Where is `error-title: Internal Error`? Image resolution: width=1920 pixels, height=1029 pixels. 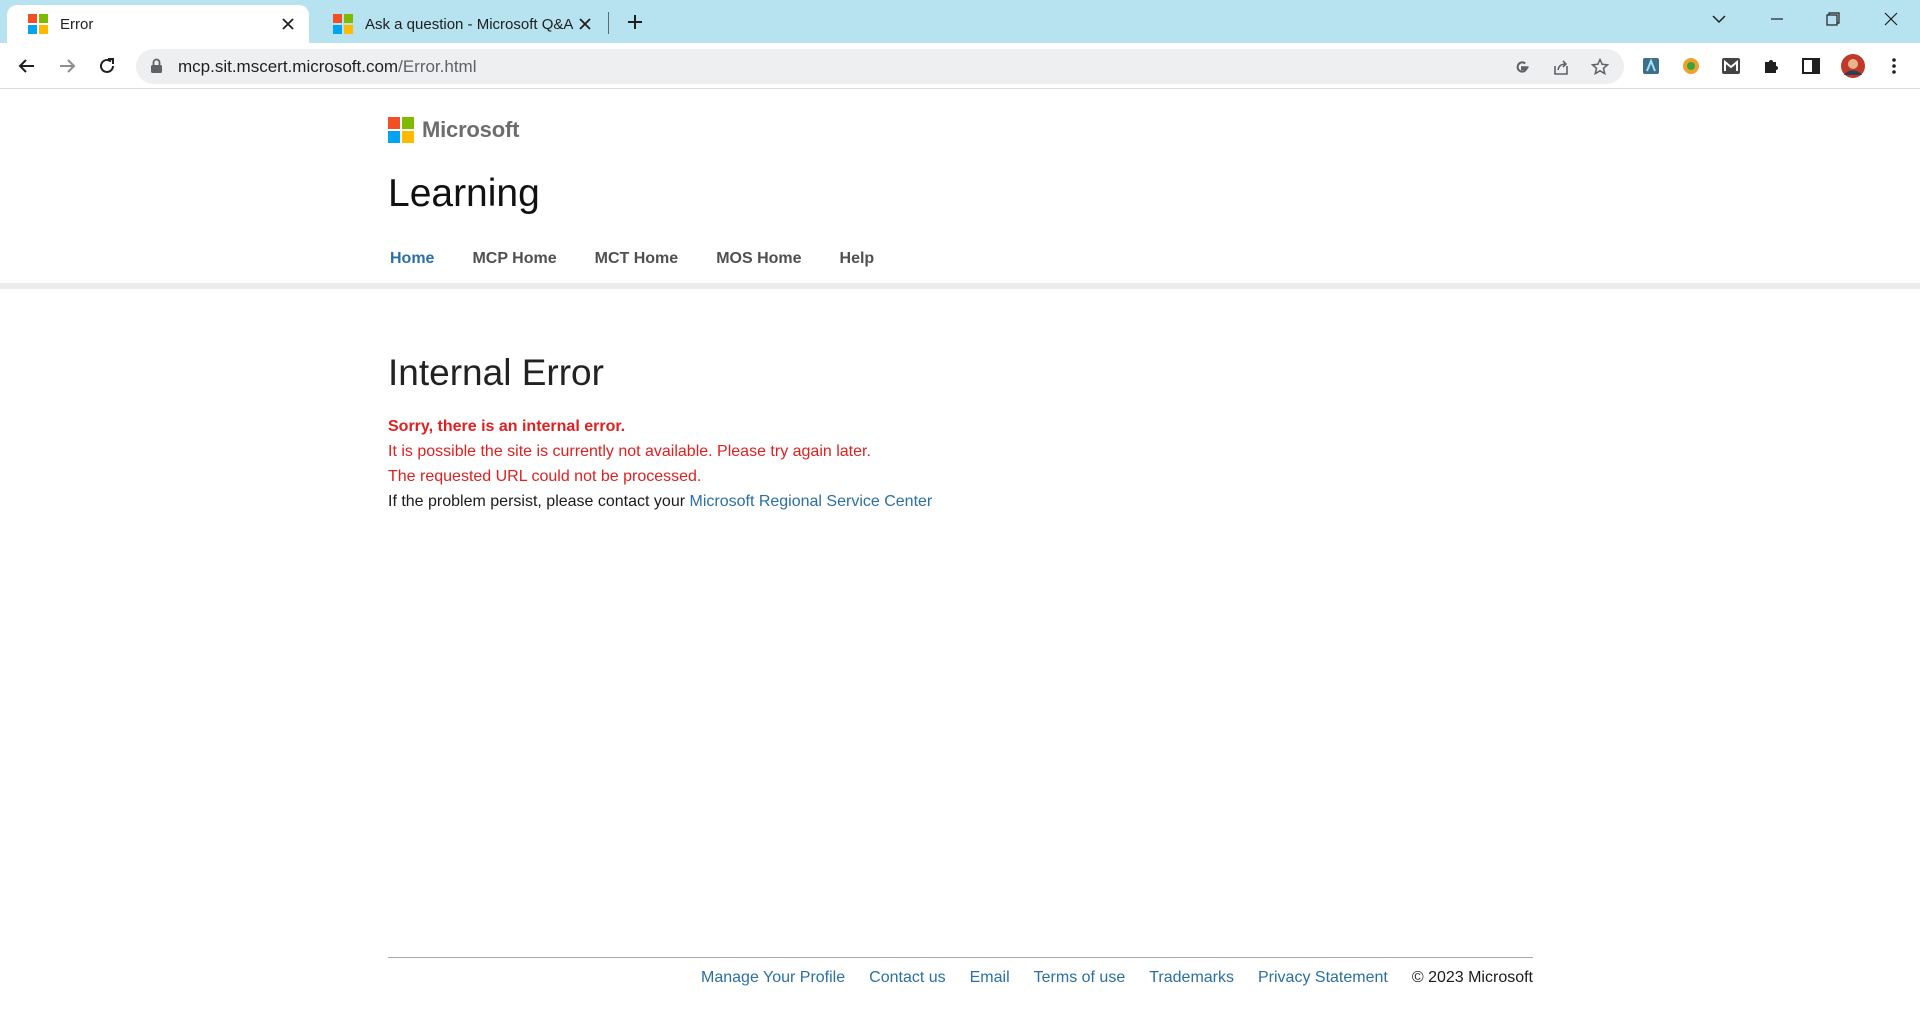 error-title: Internal Error is located at coordinates (496, 372).